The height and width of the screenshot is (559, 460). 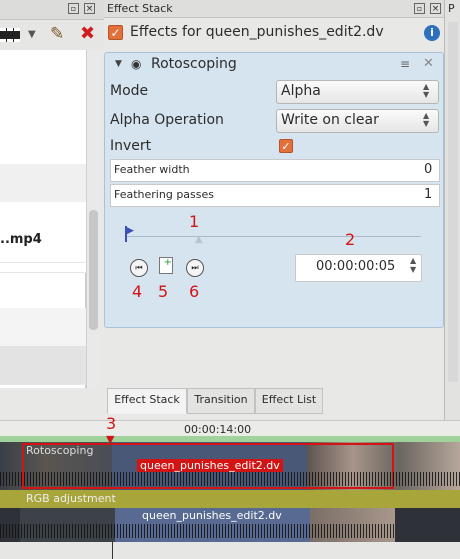 What do you see at coordinates (432, 33) in the screenshot?
I see `info-icon: i` at bounding box center [432, 33].